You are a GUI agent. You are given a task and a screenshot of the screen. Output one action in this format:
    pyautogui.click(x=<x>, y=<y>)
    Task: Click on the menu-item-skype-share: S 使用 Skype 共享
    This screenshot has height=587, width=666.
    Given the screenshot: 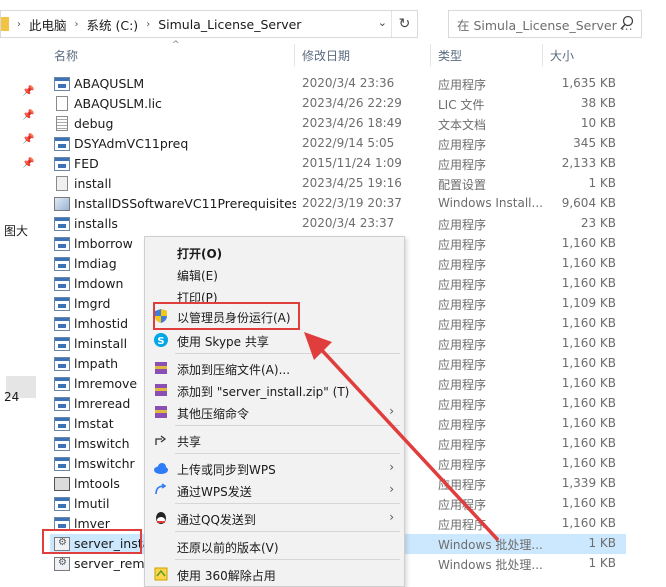 What is the action you would take?
    pyautogui.click(x=274, y=340)
    